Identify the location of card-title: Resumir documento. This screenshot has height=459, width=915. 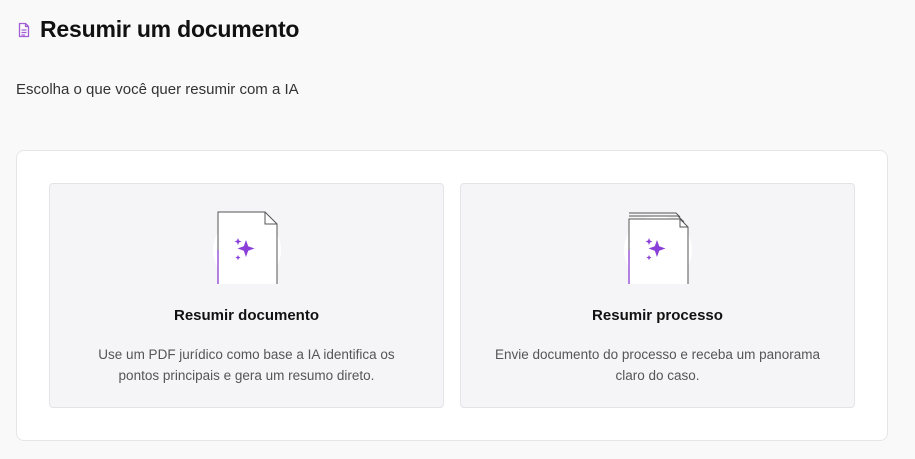
(246, 315).